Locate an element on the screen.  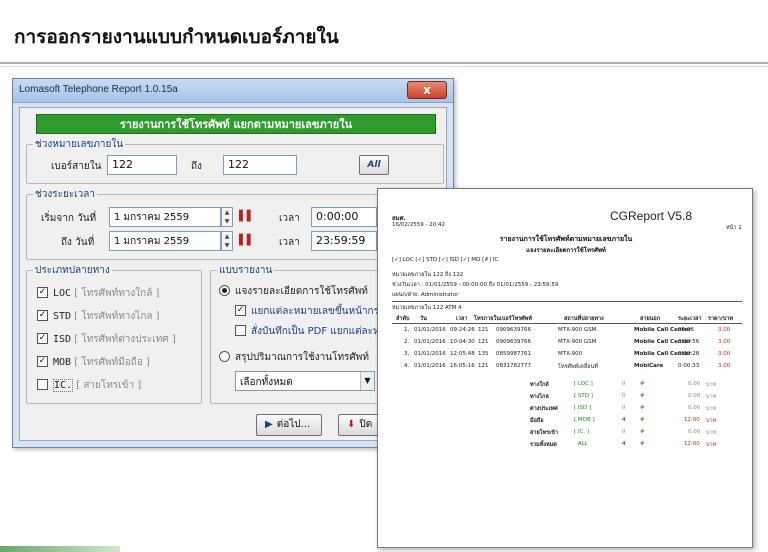
summary-report-radio is located at coordinates (224, 356).